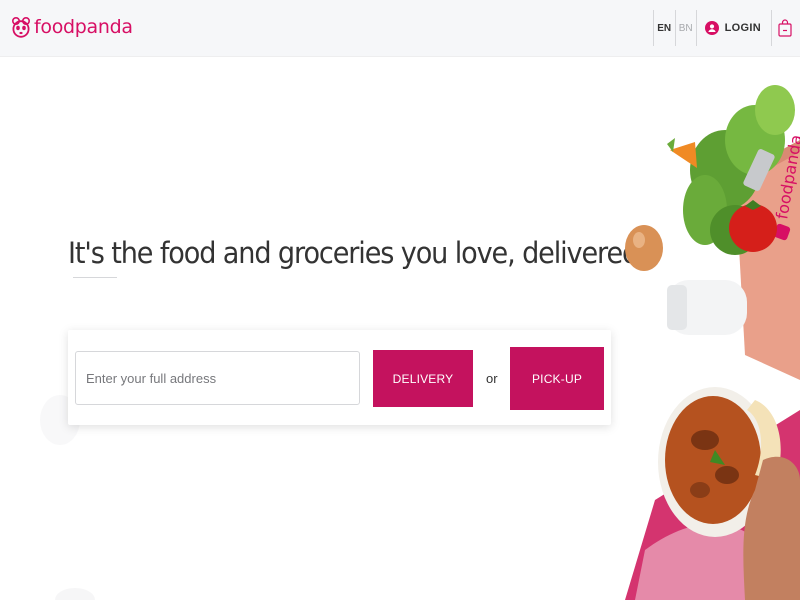 This screenshot has height=600, width=800. What do you see at coordinates (492, 378) in the screenshot?
I see `or-separator: or` at bounding box center [492, 378].